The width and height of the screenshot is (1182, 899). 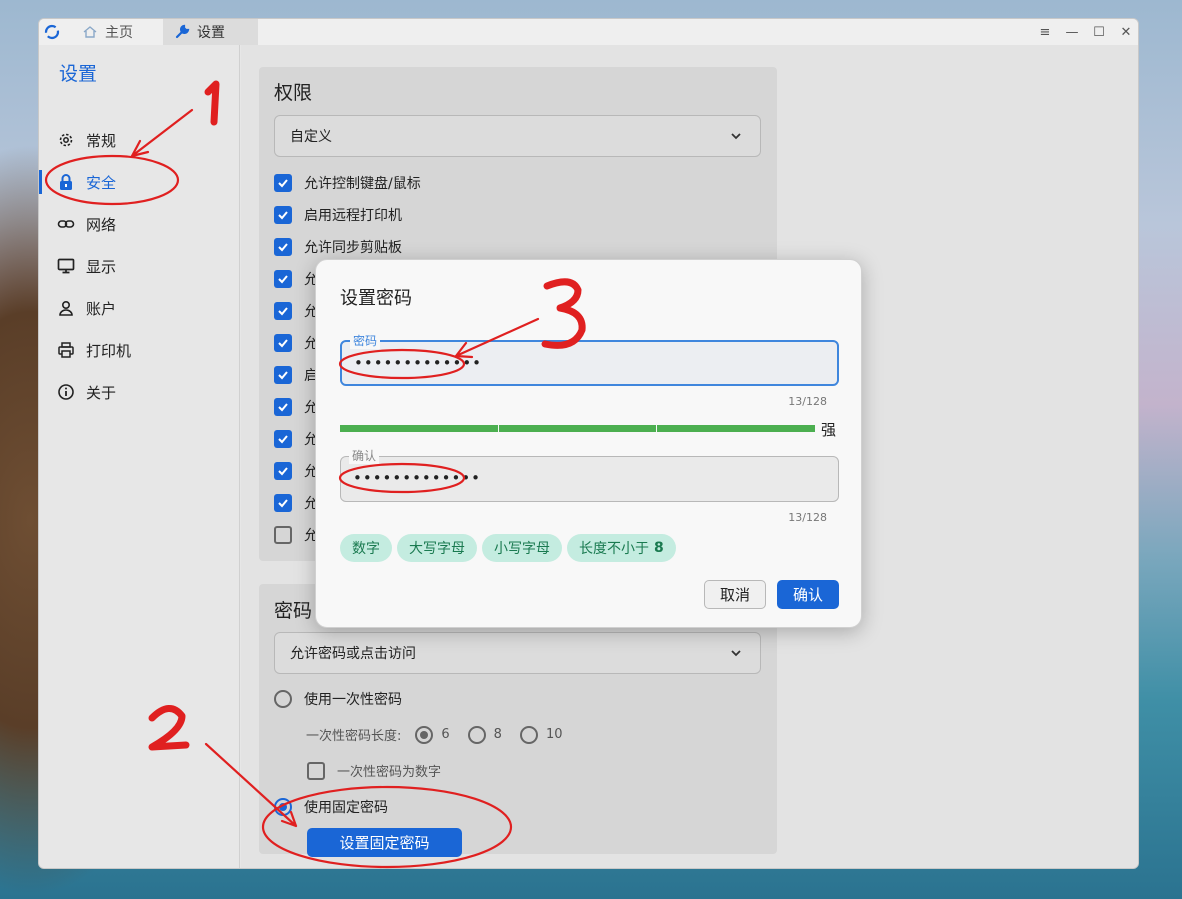 What do you see at coordinates (541, 734) in the screenshot?
I see `length-option-10: 10` at bounding box center [541, 734].